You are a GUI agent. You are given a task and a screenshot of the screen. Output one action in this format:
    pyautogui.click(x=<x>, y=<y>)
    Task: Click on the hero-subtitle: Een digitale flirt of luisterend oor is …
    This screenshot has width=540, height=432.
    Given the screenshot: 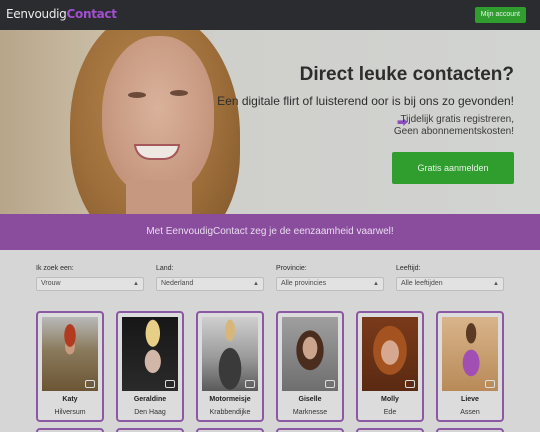 What is the action you would take?
    pyautogui.click(x=365, y=101)
    